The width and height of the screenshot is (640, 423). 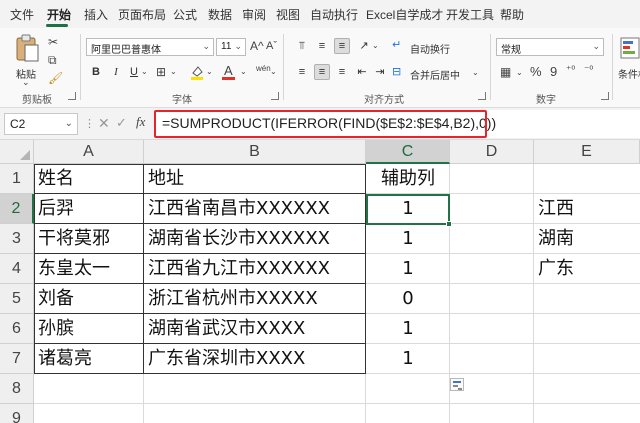 I want to click on fill-handle, so click(x=449, y=224).